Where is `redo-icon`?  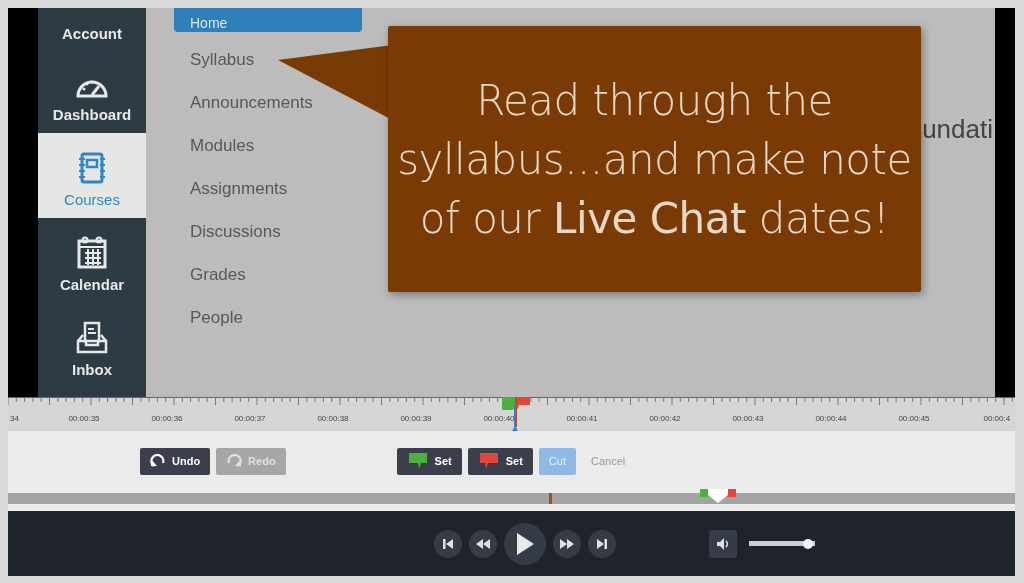
redo-icon is located at coordinates (234, 461).